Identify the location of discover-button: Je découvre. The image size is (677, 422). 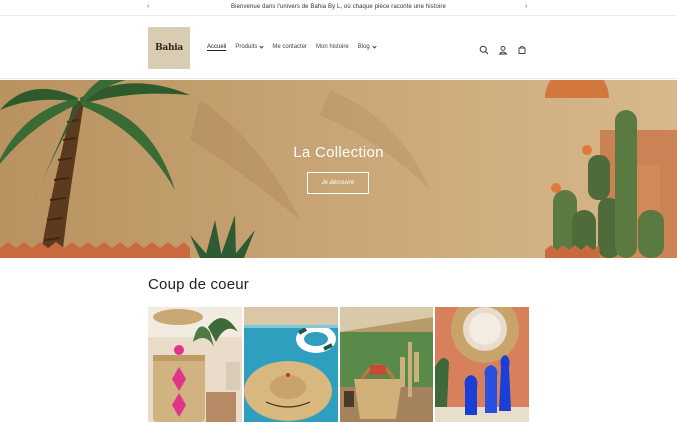
(338, 183).